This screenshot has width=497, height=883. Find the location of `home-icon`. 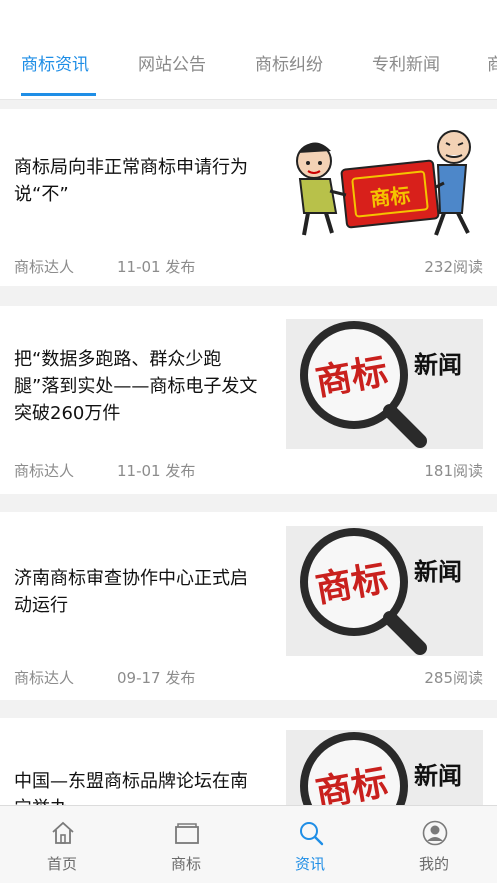

home-icon is located at coordinates (63, 832).